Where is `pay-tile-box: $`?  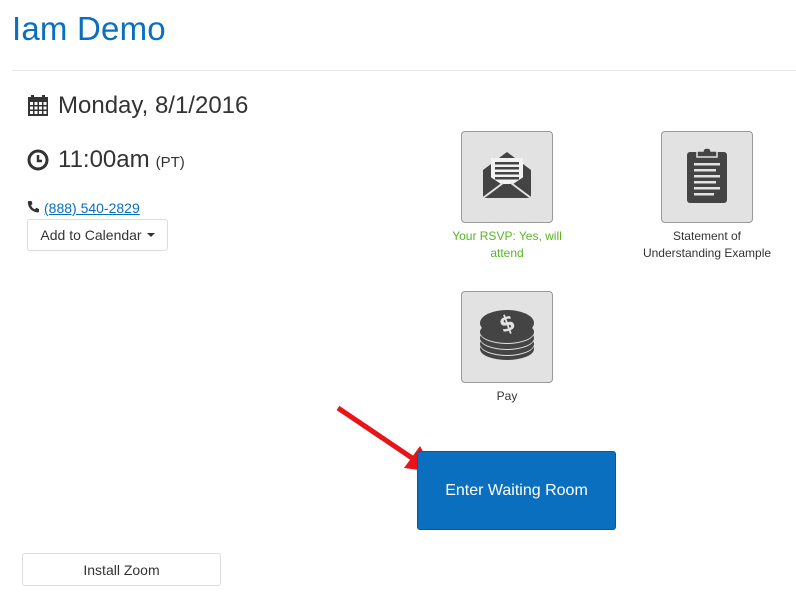 pay-tile-box: $ is located at coordinates (507, 337).